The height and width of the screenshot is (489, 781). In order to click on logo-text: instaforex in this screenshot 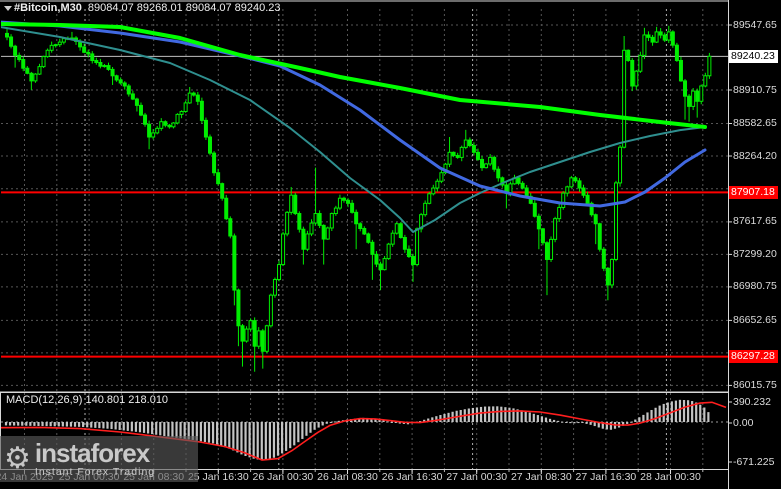, I will do `click(92, 452)`.